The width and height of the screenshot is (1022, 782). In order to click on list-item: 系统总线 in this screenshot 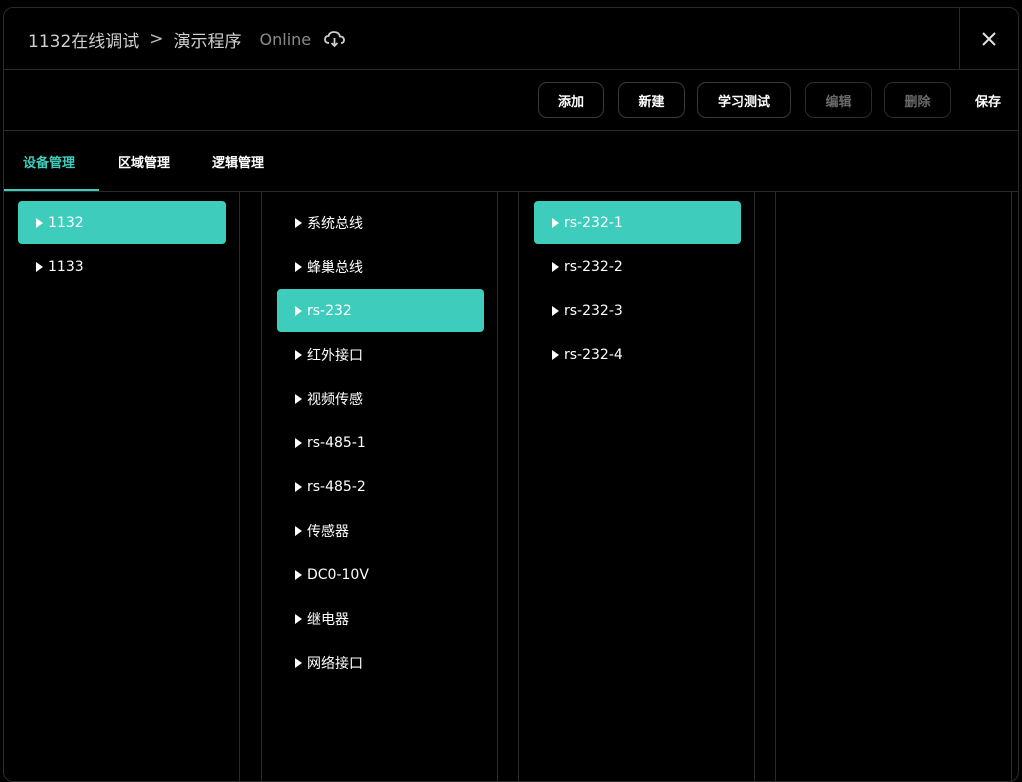, I will do `click(380, 222)`.